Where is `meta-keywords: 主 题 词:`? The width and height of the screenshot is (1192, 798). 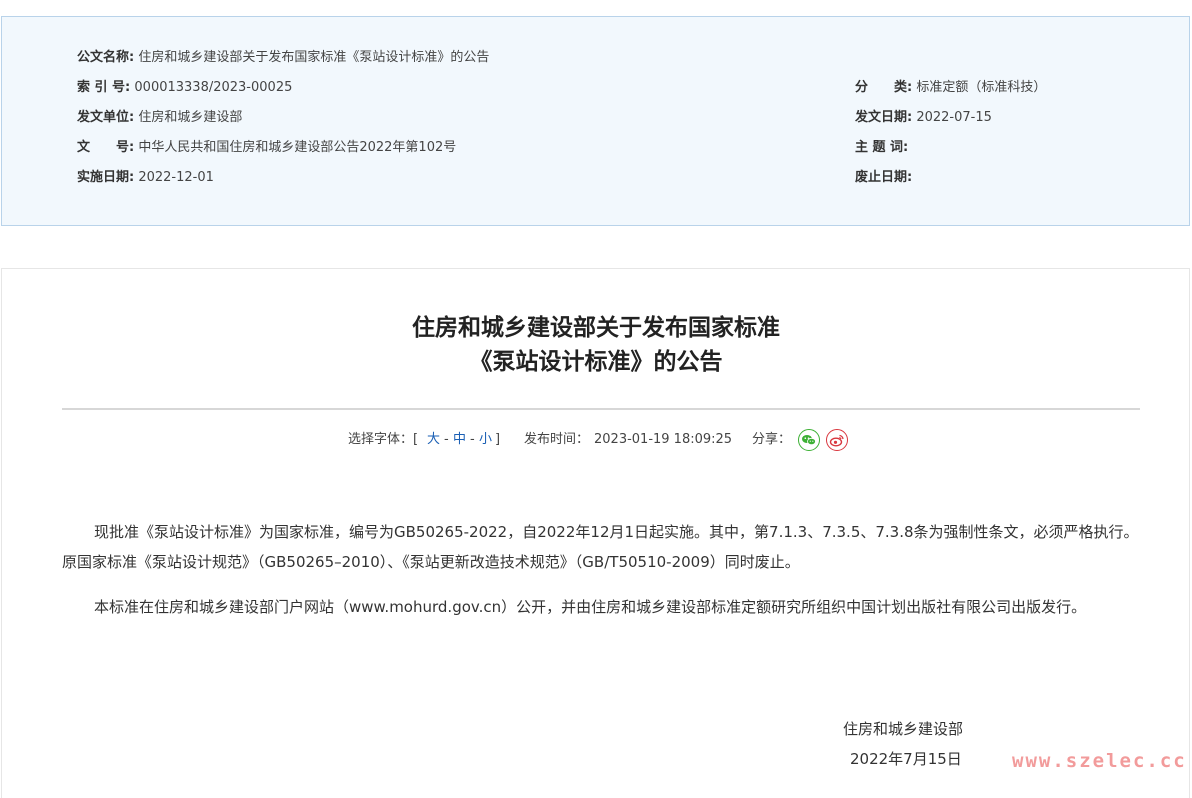
meta-keywords: 主 题 词: is located at coordinates (881, 148).